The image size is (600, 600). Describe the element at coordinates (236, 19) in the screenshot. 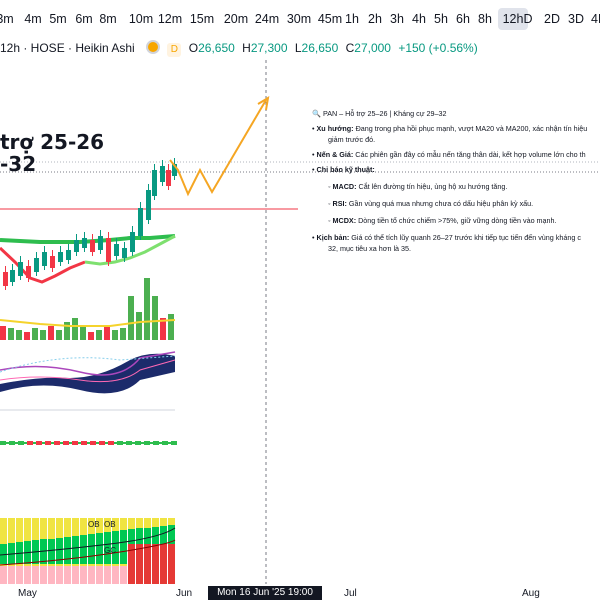

I see `timeframe-20m: 20m` at that location.